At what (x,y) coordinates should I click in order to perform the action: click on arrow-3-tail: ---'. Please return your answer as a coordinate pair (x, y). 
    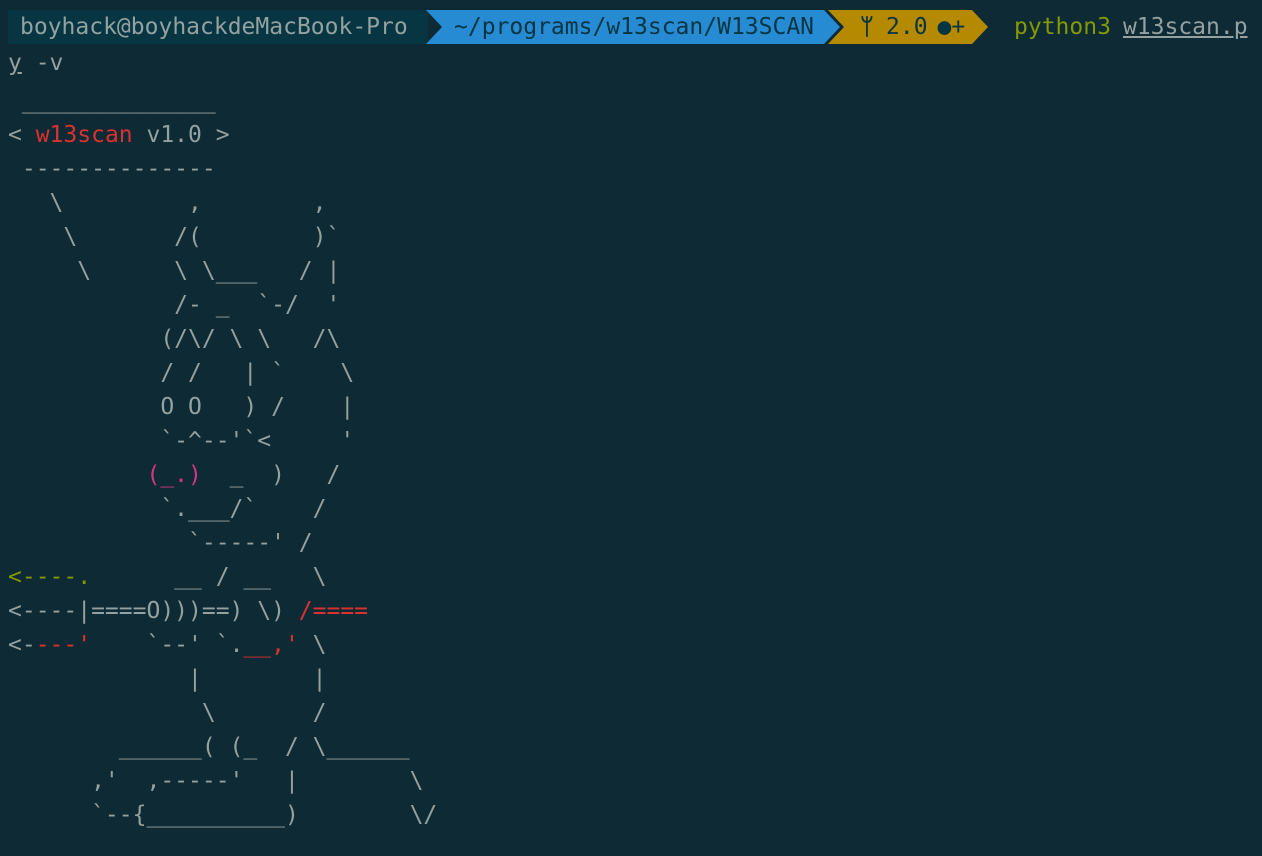
    Looking at the image, I should click on (63, 645).